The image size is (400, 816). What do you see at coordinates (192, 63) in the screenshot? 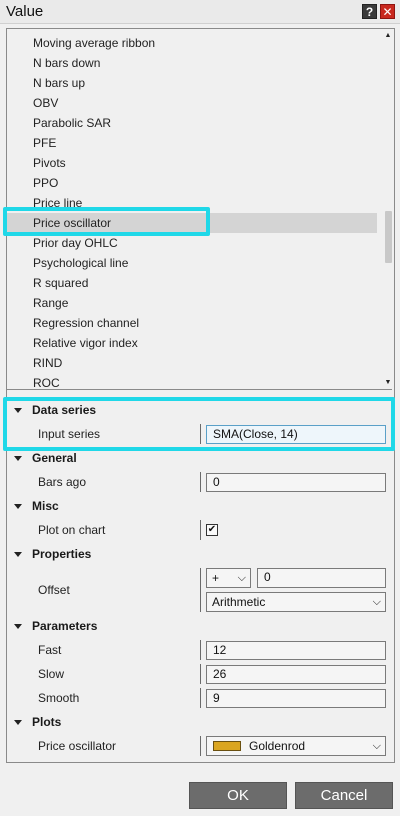
I see `list-item: N bars down` at bounding box center [192, 63].